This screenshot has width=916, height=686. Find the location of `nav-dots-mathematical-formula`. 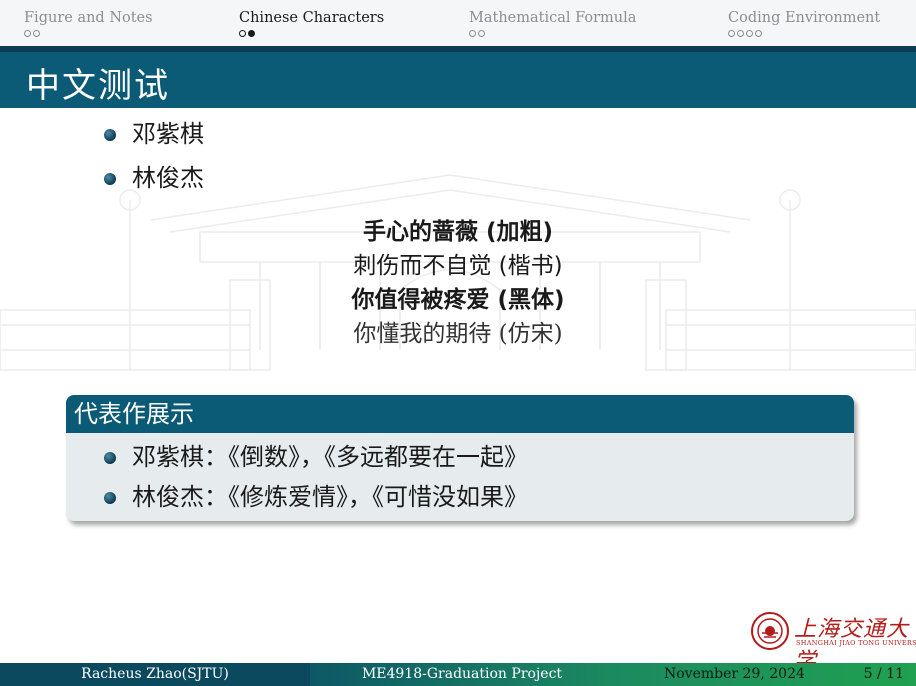

nav-dots-mathematical-formula is located at coordinates (477, 35).